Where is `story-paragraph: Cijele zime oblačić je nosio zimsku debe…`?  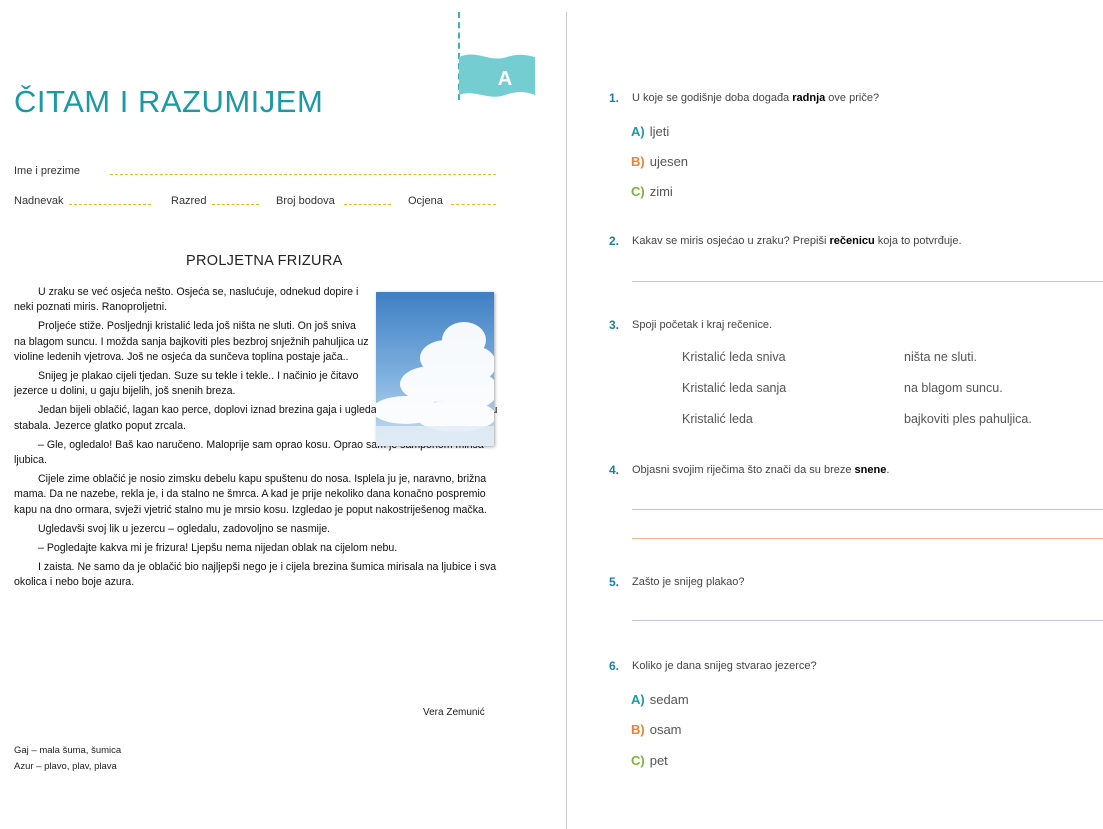 story-paragraph: Cijele zime oblačić je nosio zimsku debe… is located at coordinates (250, 494).